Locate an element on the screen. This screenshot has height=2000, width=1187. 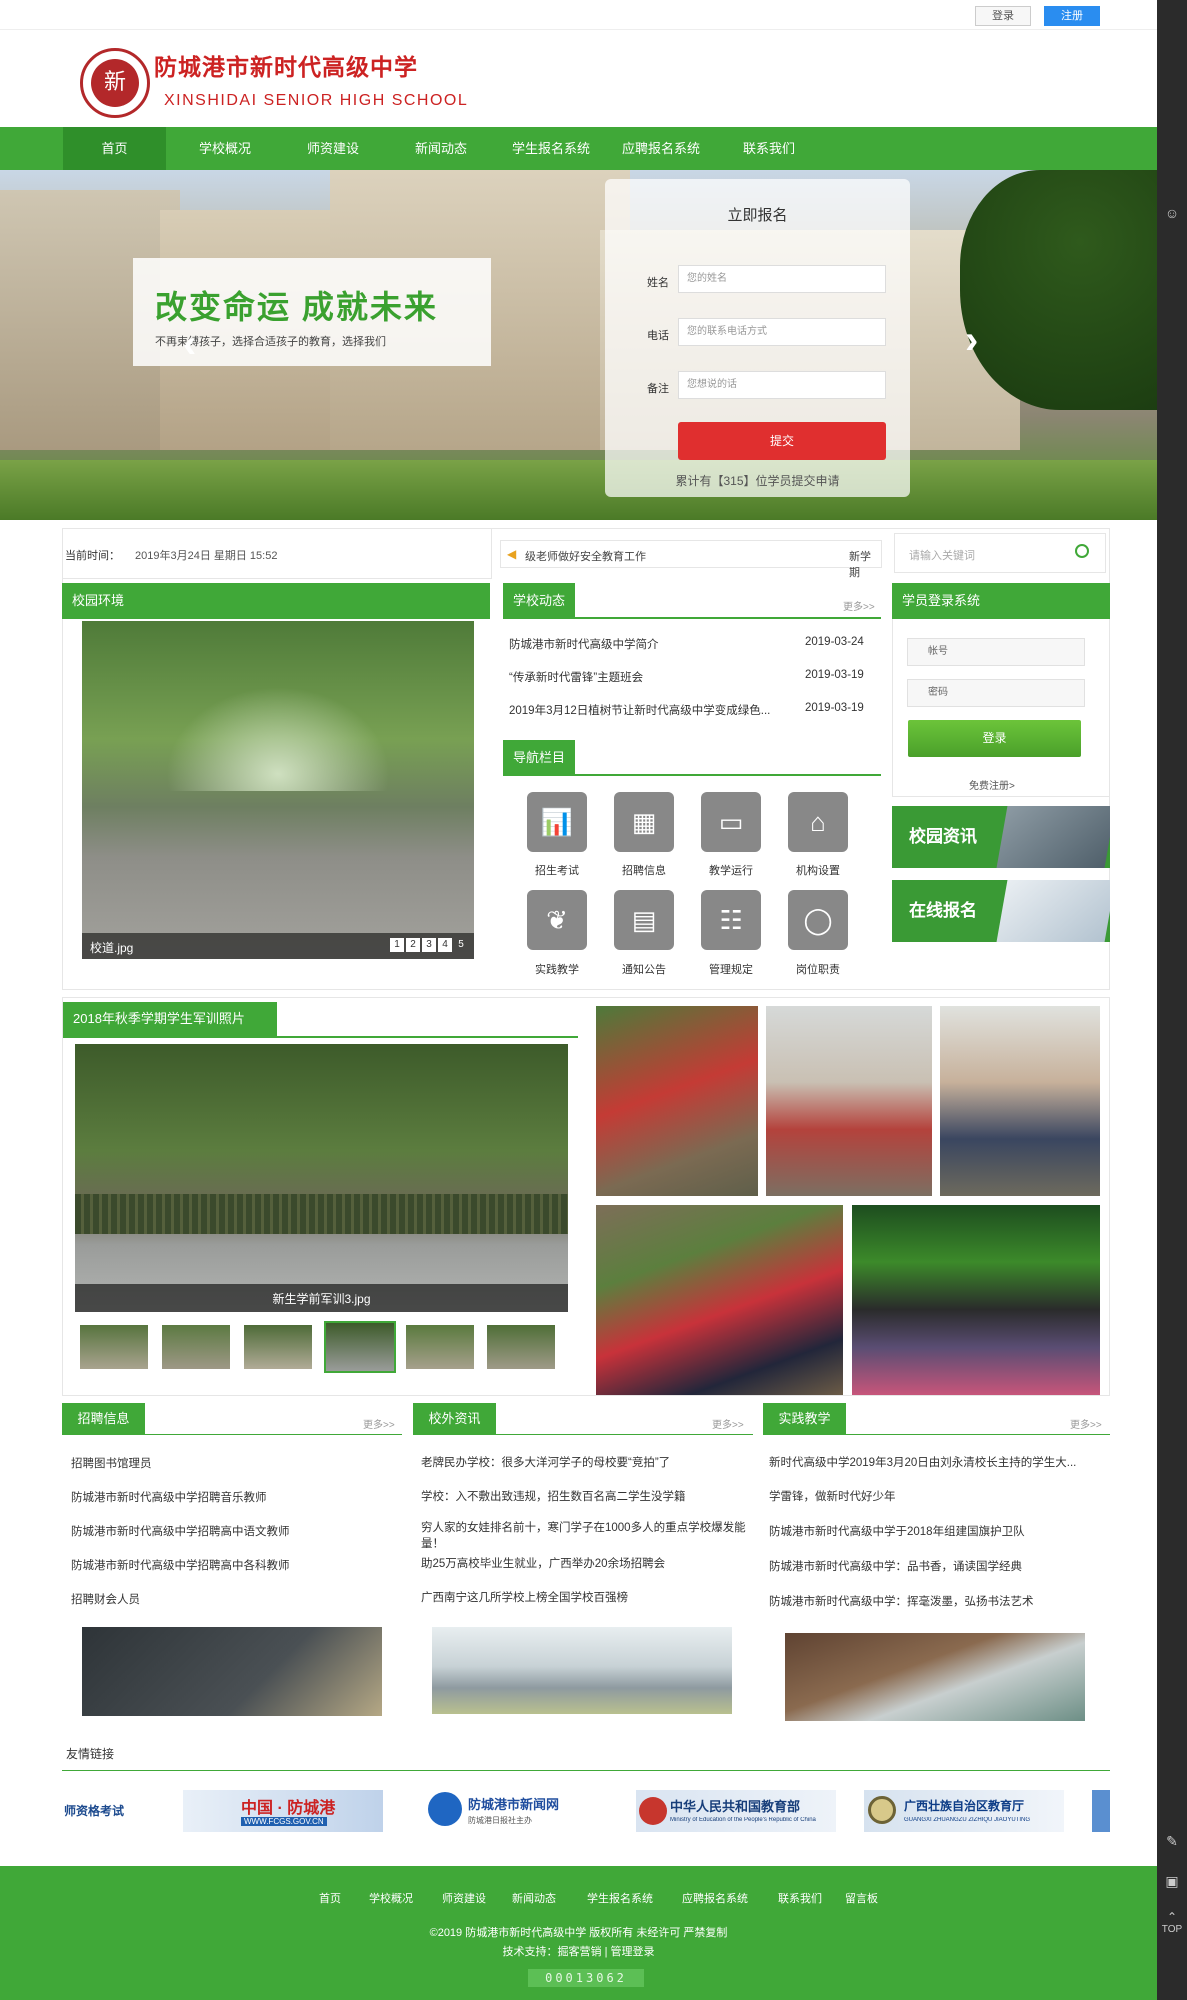
nav-item-home: 首页 is located at coordinates (114, 148).